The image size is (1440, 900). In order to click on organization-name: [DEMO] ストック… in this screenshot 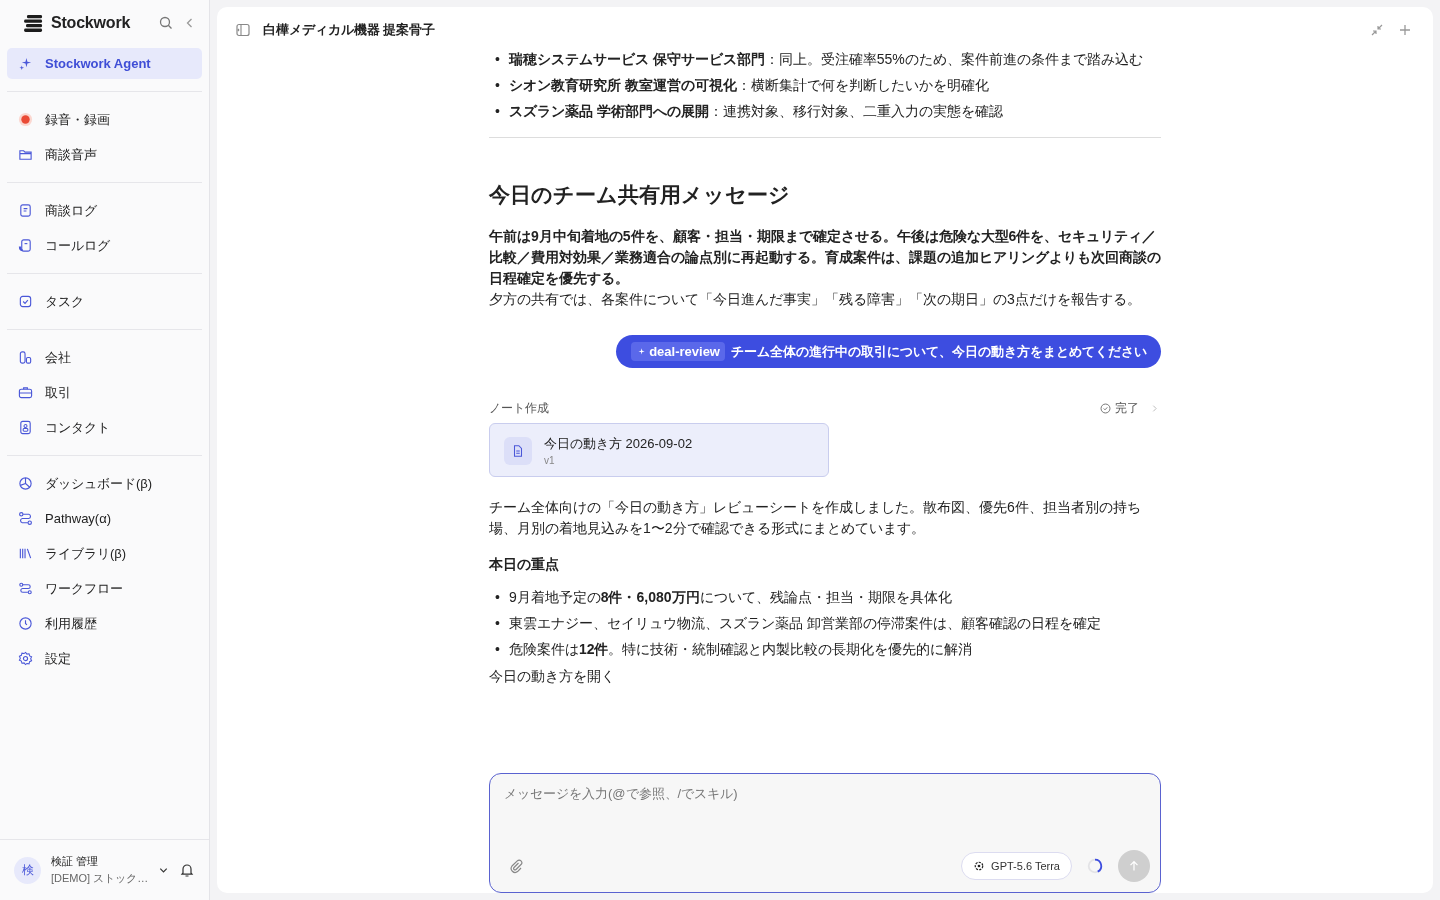, I will do `click(100, 878)`.